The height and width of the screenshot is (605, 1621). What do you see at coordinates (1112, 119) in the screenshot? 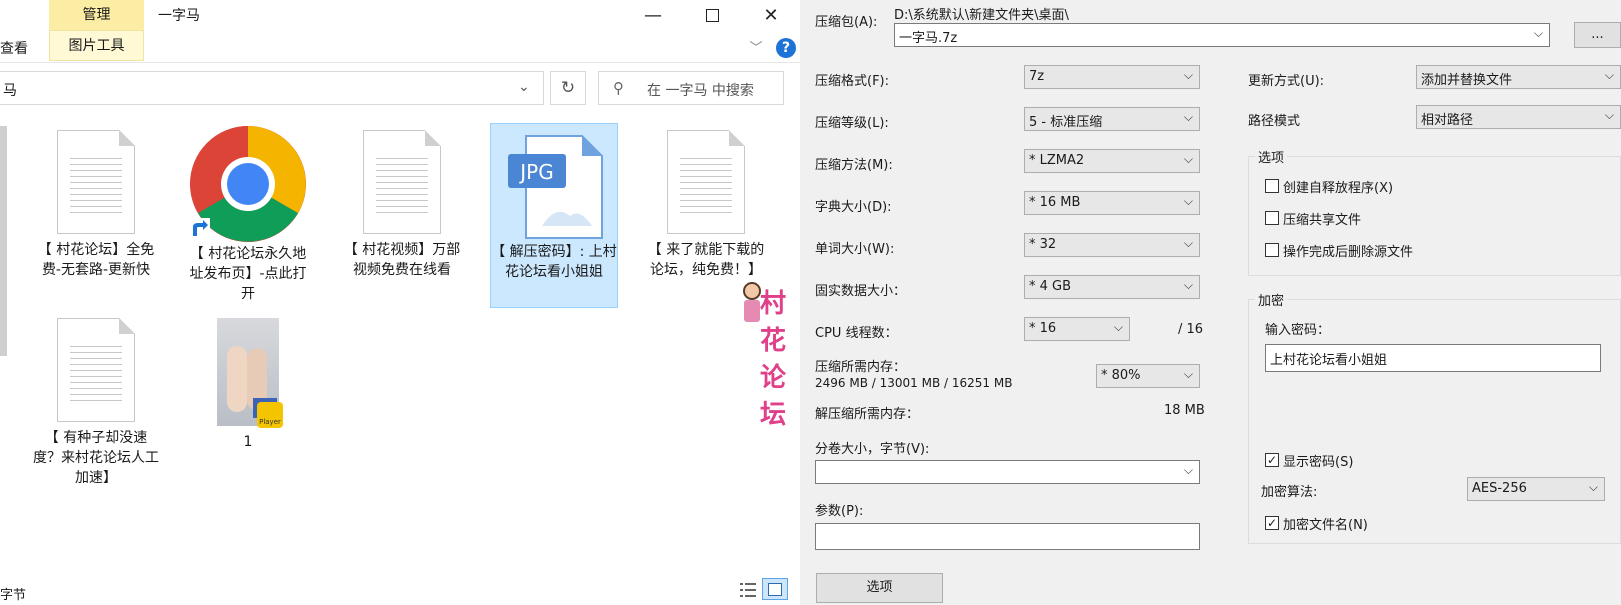
I see `level-select: 5 - 标准压缩 ⌵` at bounding box center [1112, 119].